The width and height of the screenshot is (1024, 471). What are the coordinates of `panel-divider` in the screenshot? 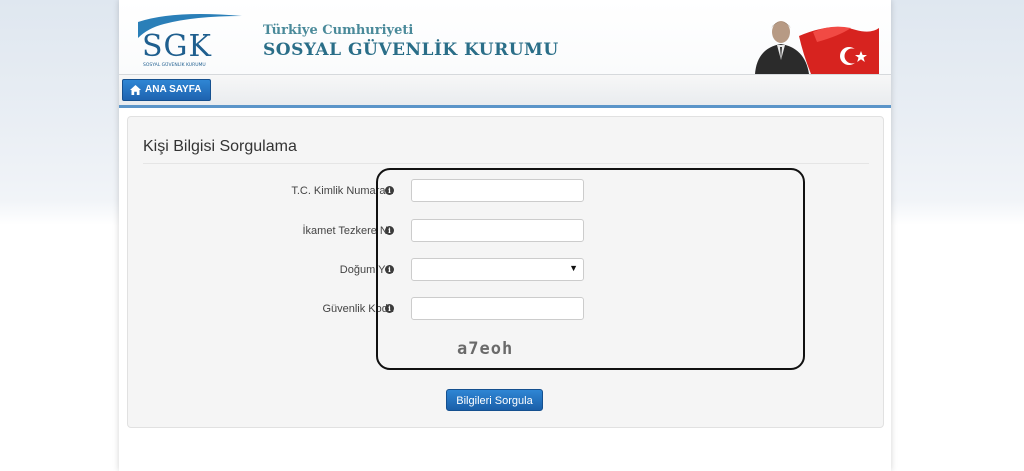 It's located at (506, 163).